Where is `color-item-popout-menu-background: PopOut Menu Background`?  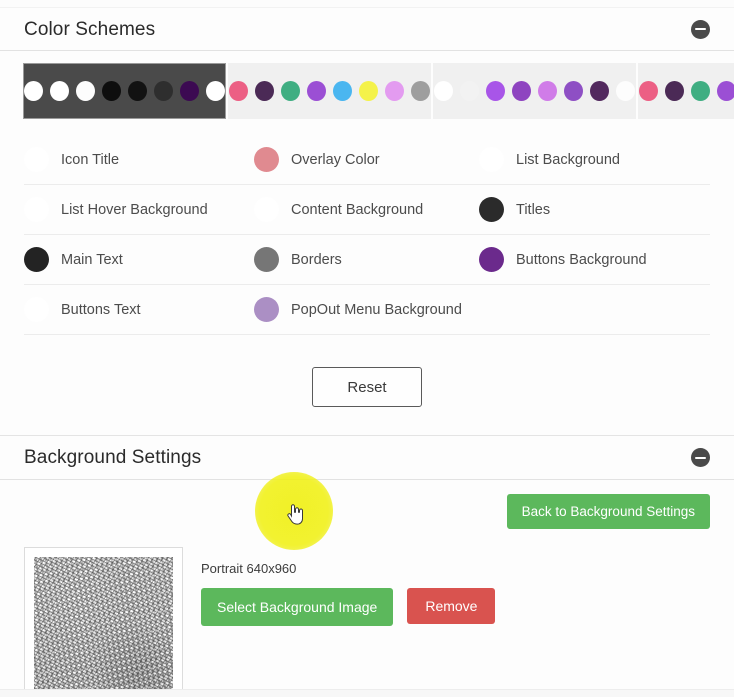
color-item-popout-menu-background: PopOut Menu Background is located at coordinates (366, 310).